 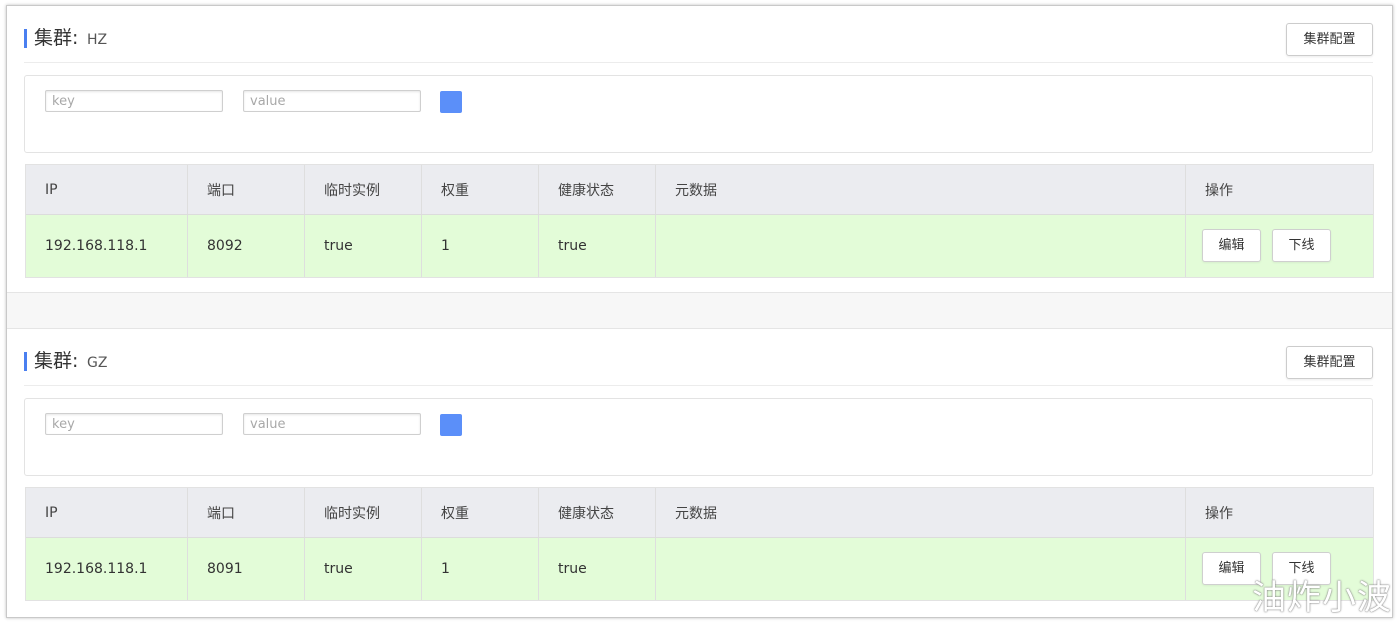 What do you see at coordinates (246, 569) in the screenshot?
I see `cell-port: 8091` at bounding box center [246, 569].